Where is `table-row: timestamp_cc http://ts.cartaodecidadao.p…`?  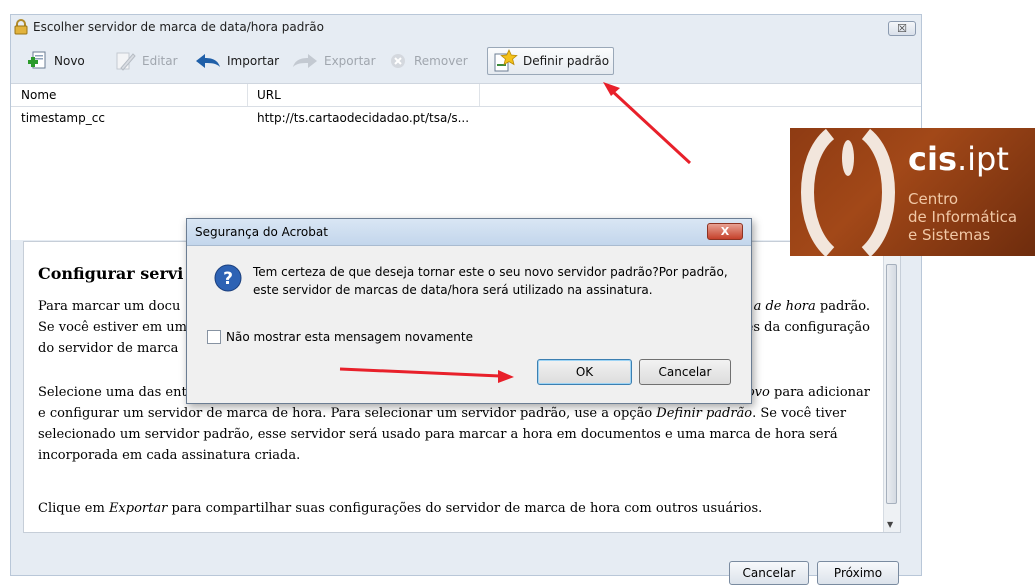 table-row: timestamp_cc http://ts.cartaodecidadao.p… is located at coordinates (466, 118).